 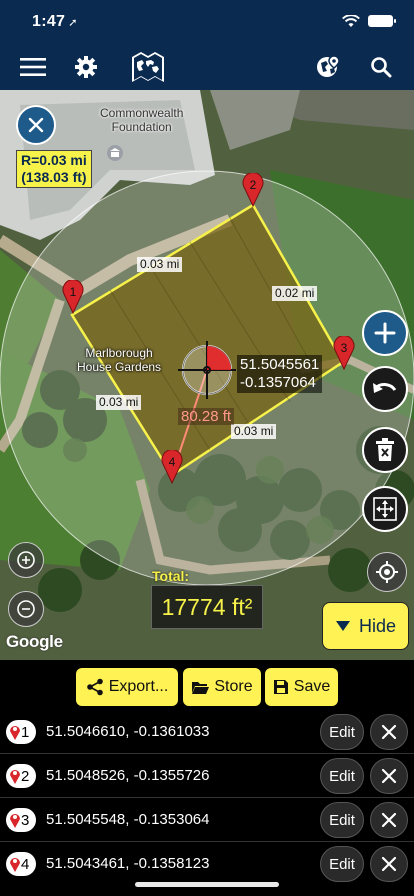 I want to click on zoom-in-icon, so click(x=26, y=560).